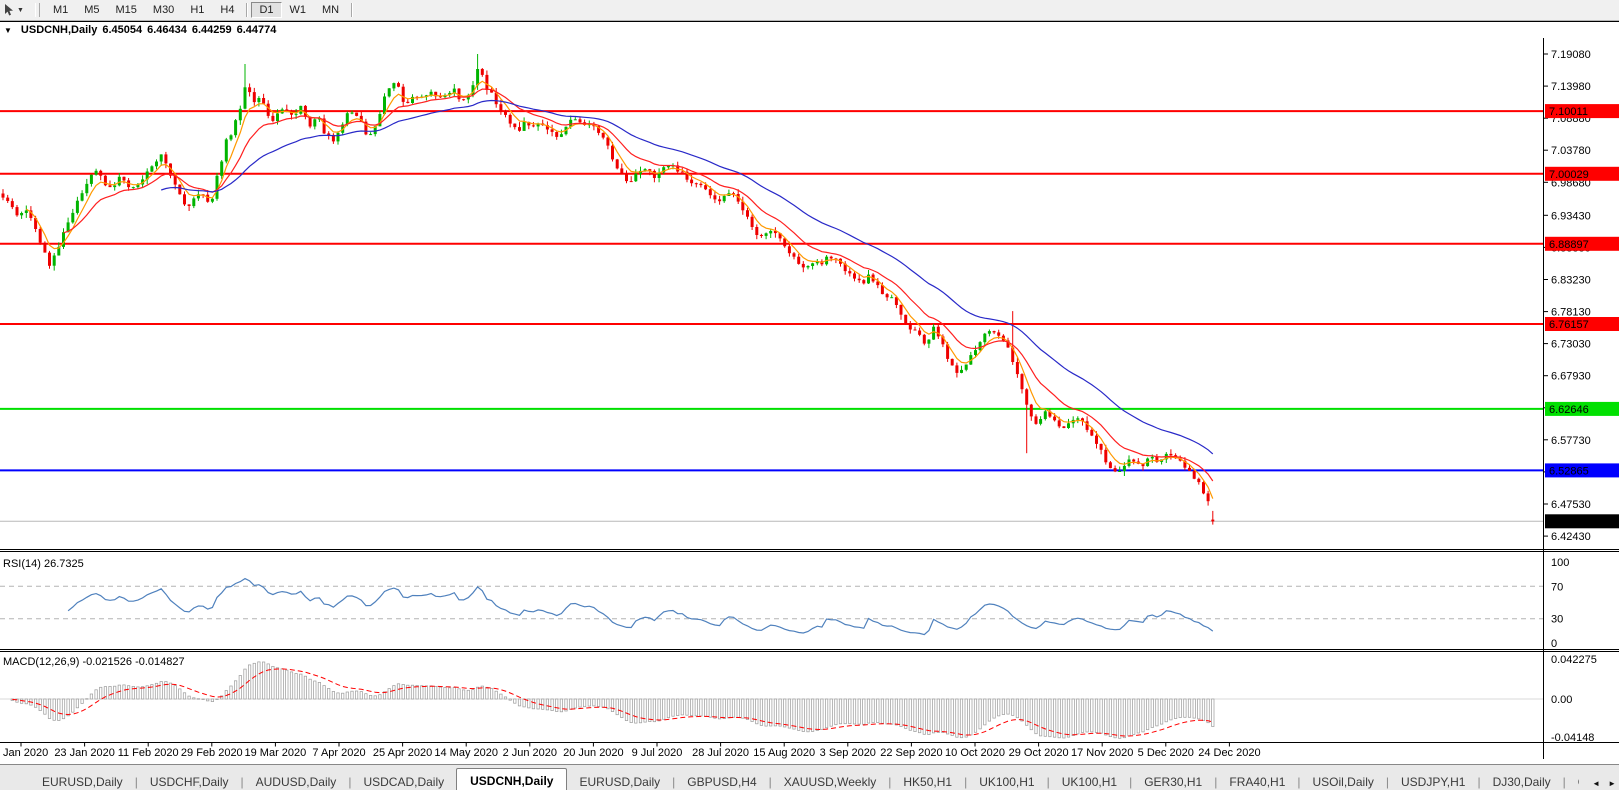 This screenshot has height=790, width=1619. Describe the element at coordinates (1568, 112) in the screenshot. I see `level-price-label: 7.10011` at that location.